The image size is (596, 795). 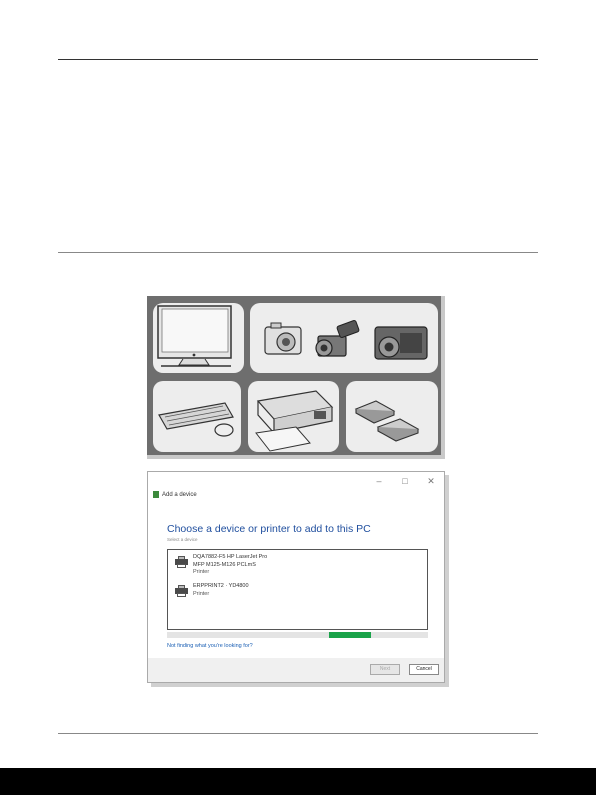 I want to click on dialog-title: Add a device, so click(x=175, y=494).